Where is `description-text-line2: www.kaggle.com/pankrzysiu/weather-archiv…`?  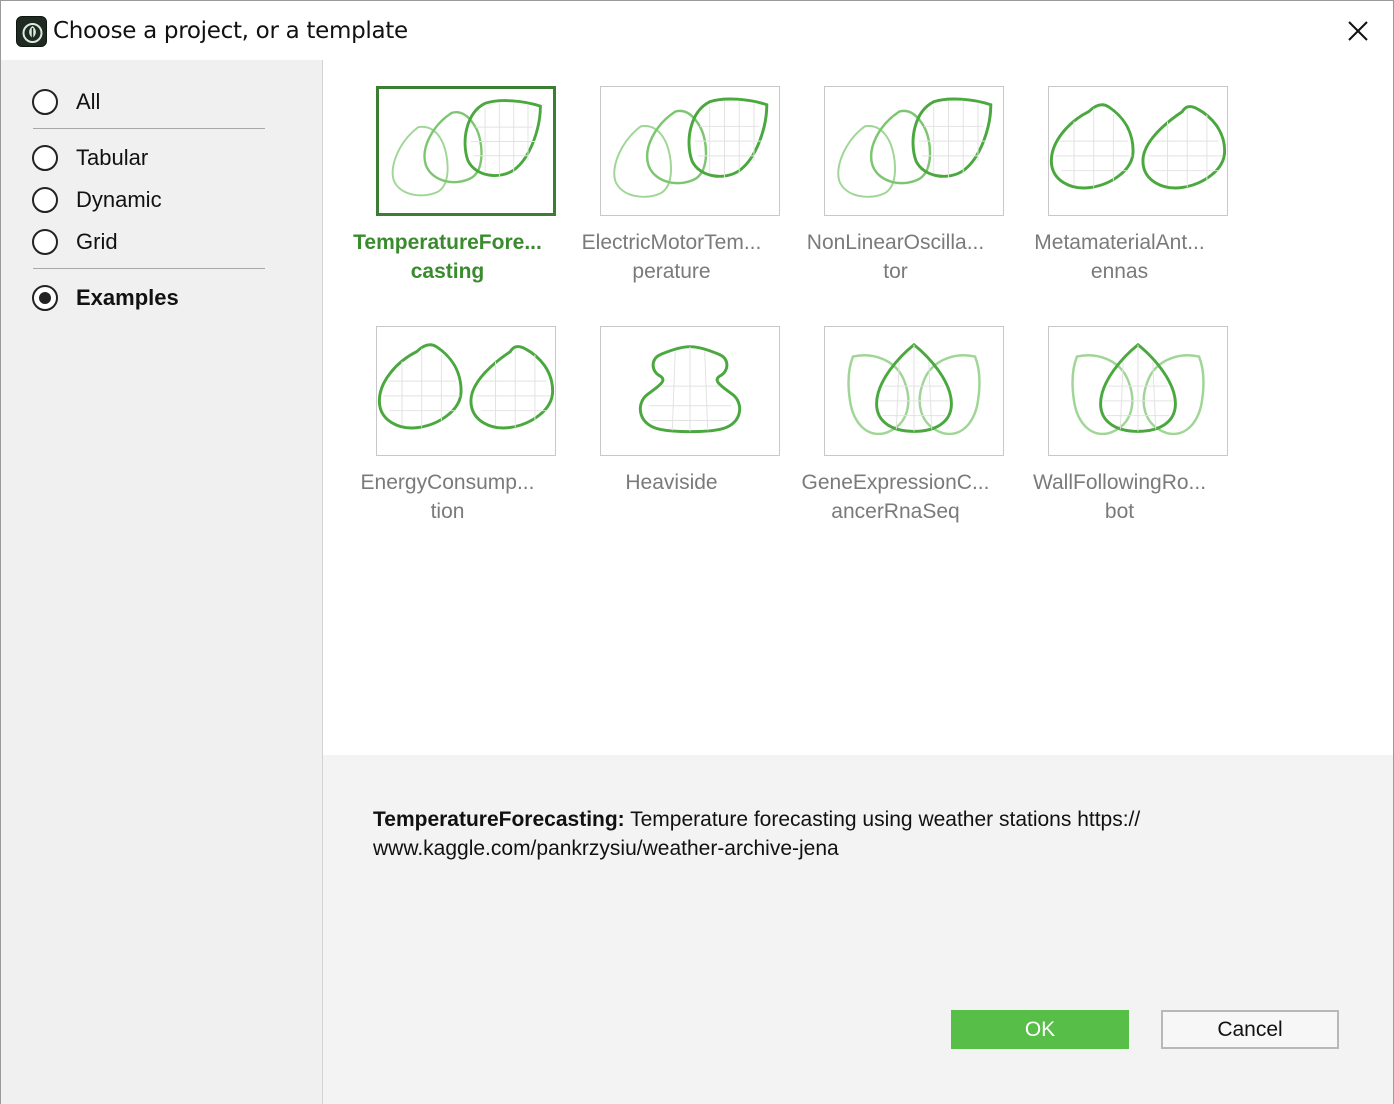
description-text-line2: www.kaggle.com/pankrzysiu/weather-archiv… is located at coordinates (606, 848).